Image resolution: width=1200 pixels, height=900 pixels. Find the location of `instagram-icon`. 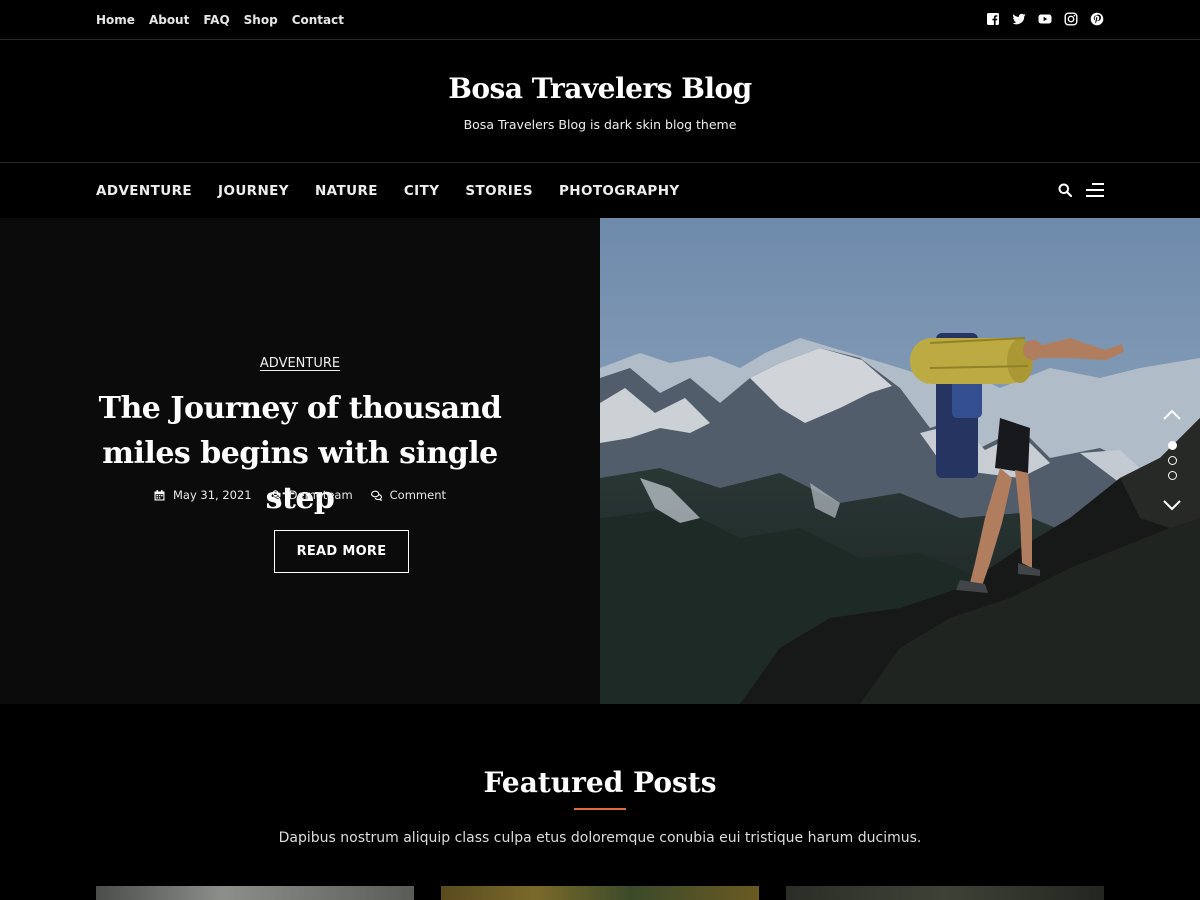

instagram-icon is located at coordinates (1071, 19).